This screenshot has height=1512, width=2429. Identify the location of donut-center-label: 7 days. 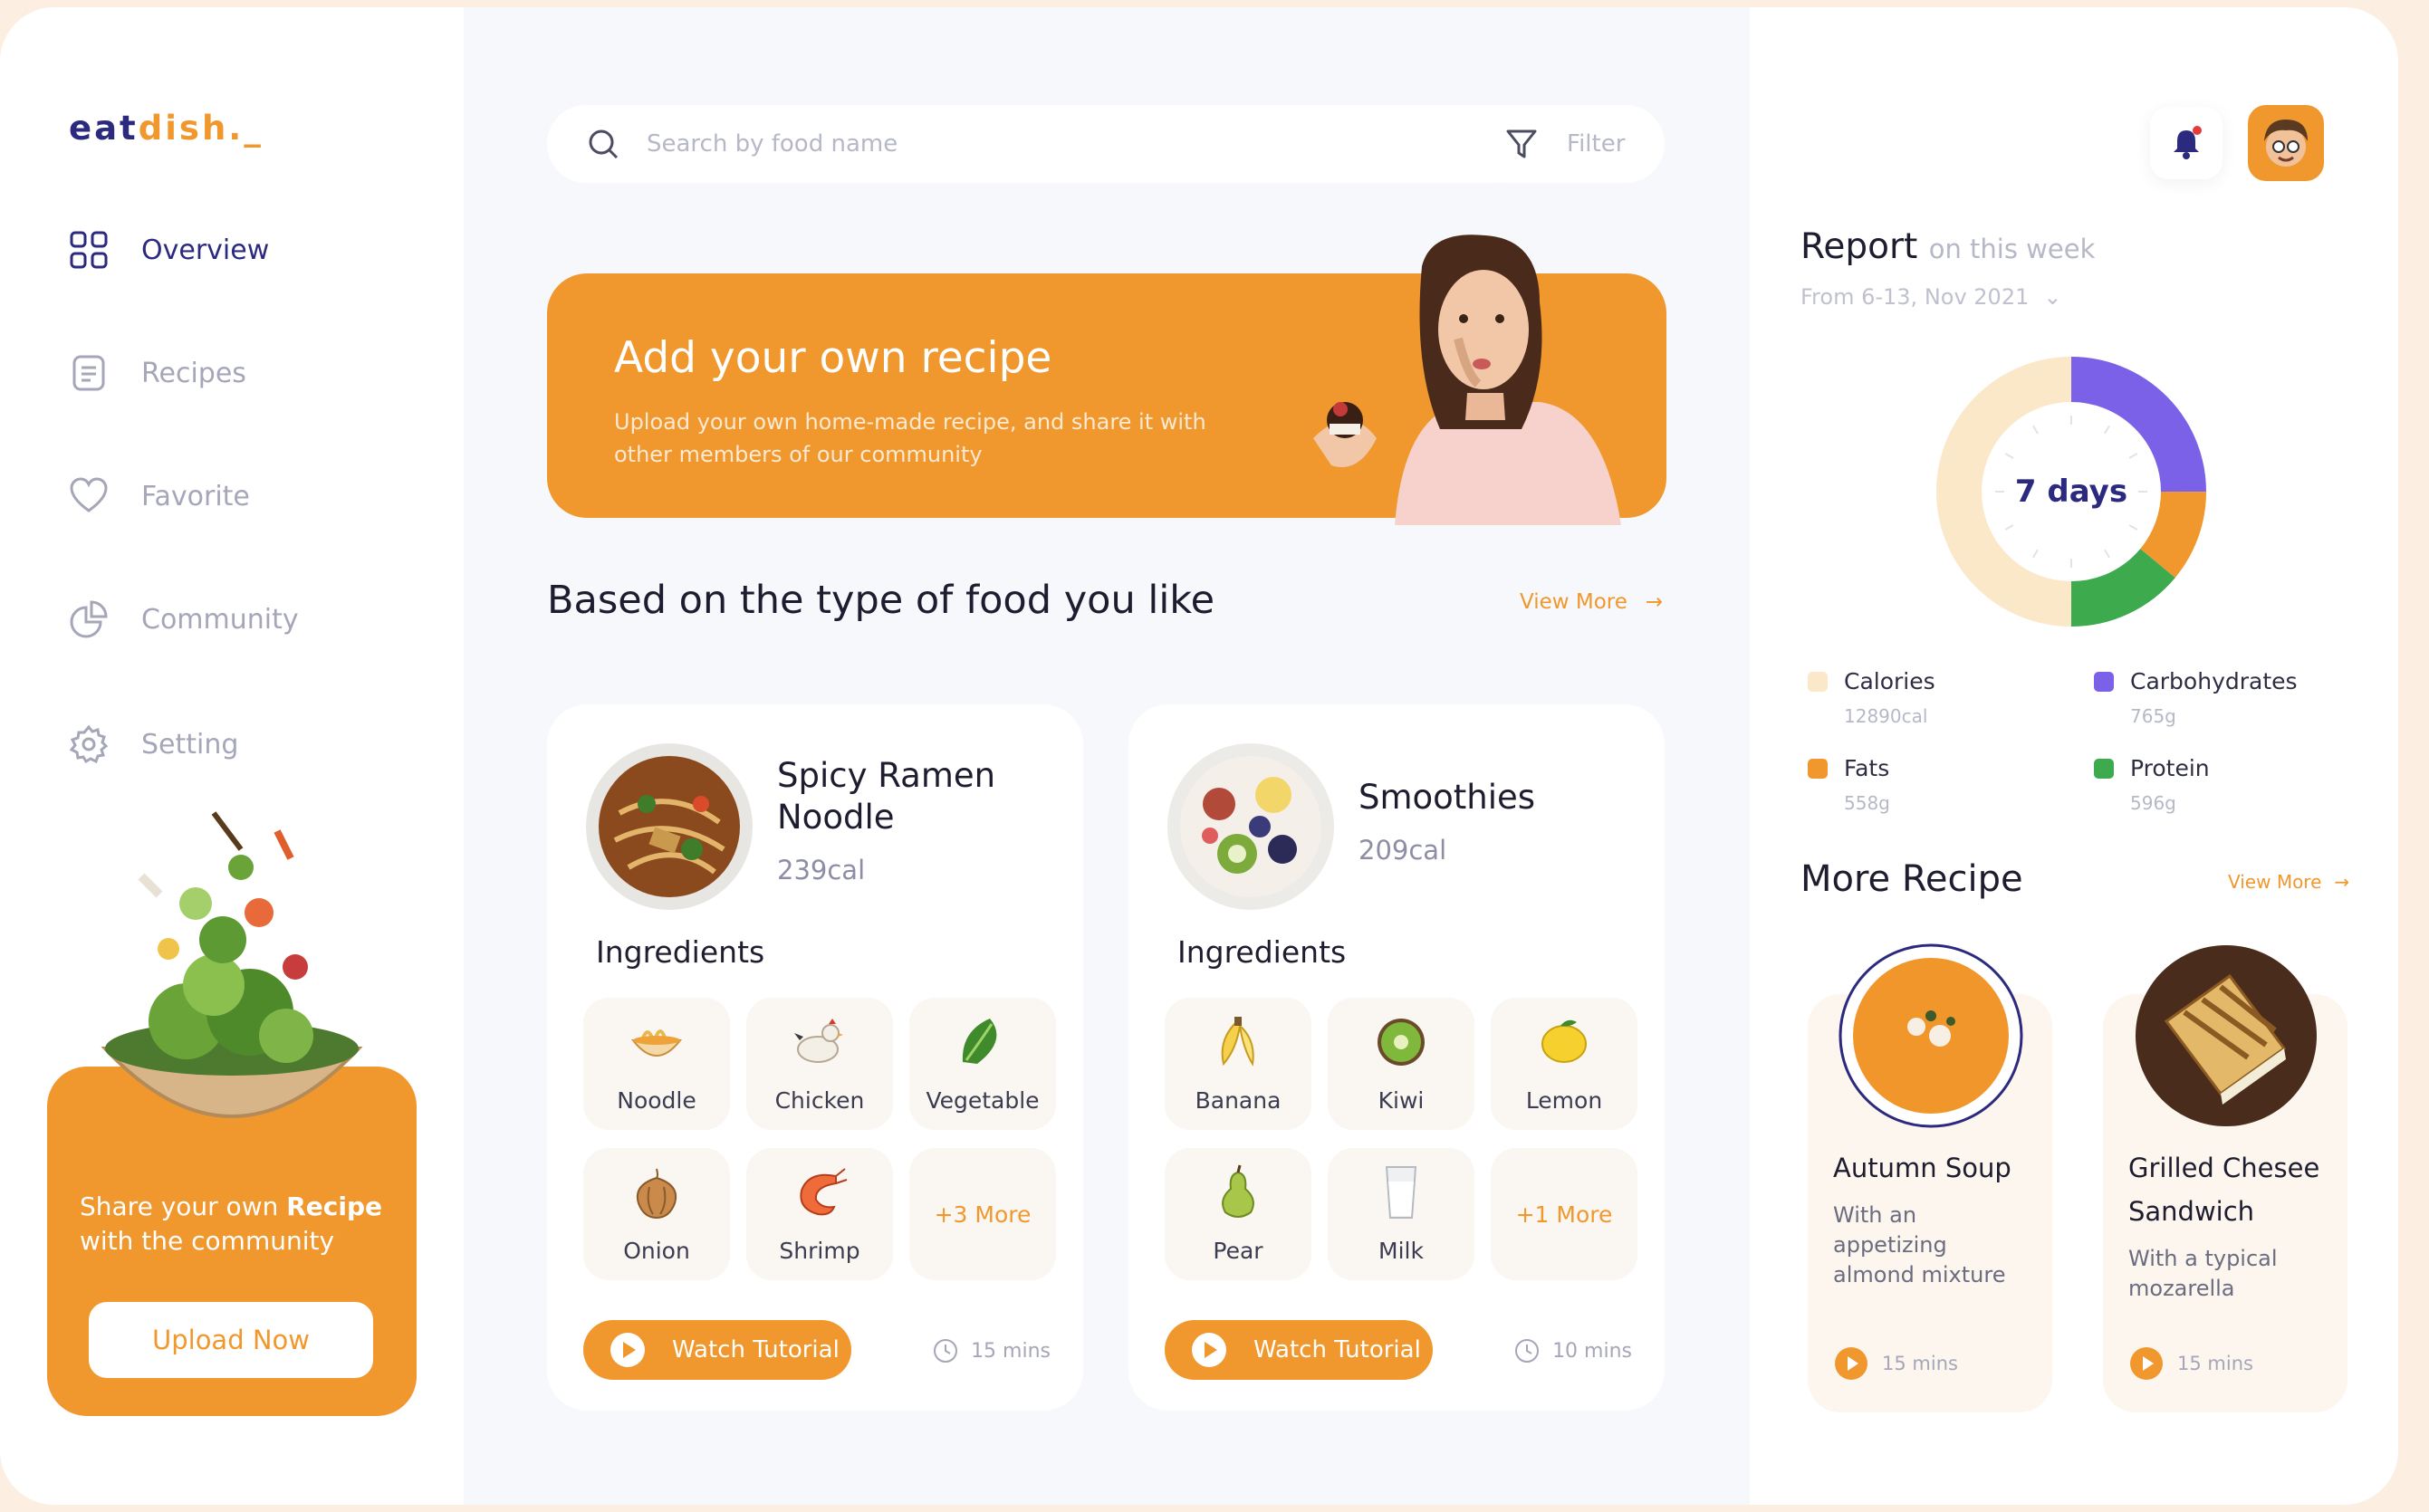
(2071, 492).